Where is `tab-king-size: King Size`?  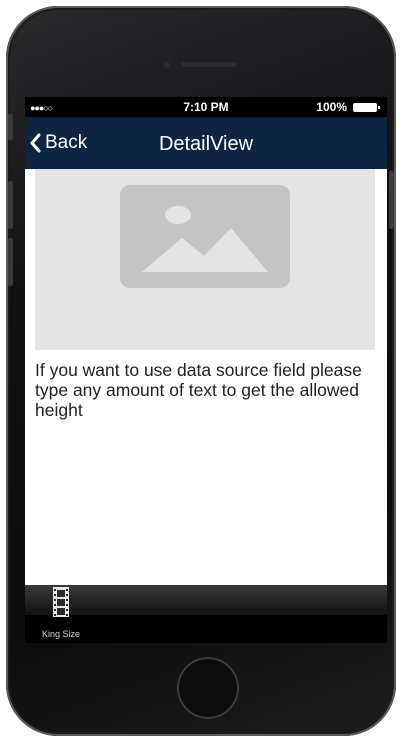 tab-king-size: King Size is located at coordinates (65, 615).